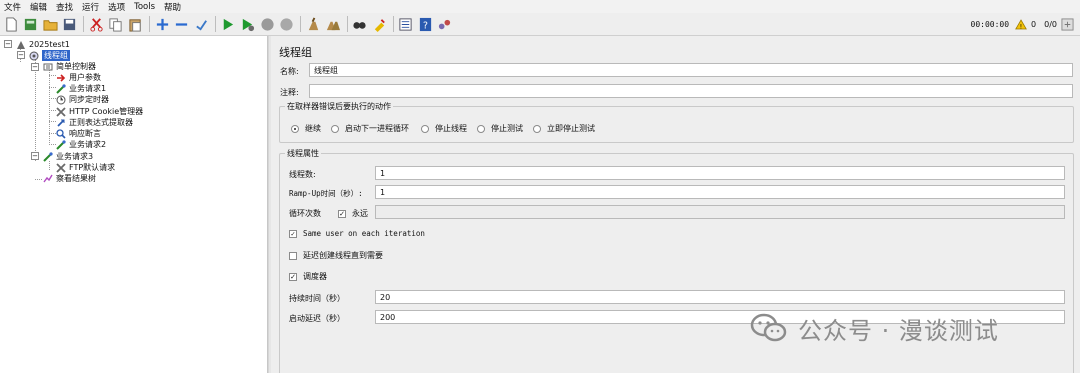 The height and width of the screenshot is (373, 1080). Describe the element at coordinates (691, 91) in the screenshot. I see `comment-field` at that location.